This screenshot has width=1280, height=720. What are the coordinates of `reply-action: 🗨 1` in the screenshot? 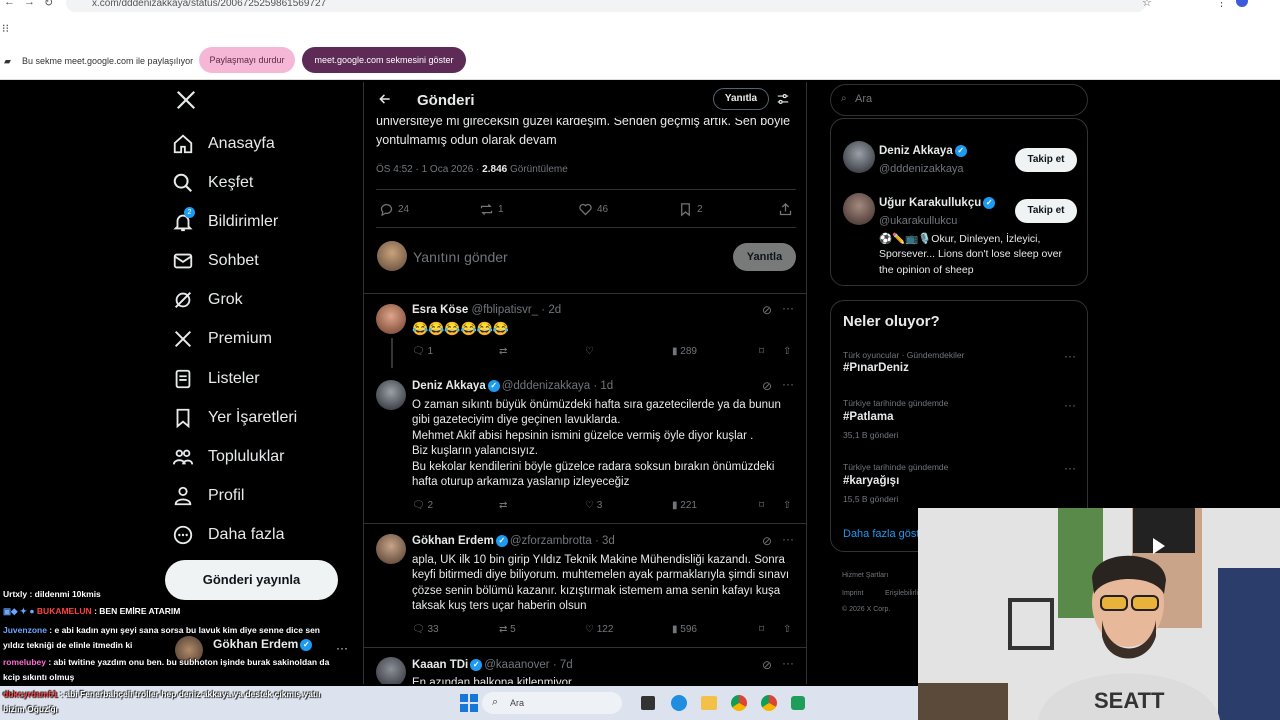 It's located at (422, 351).